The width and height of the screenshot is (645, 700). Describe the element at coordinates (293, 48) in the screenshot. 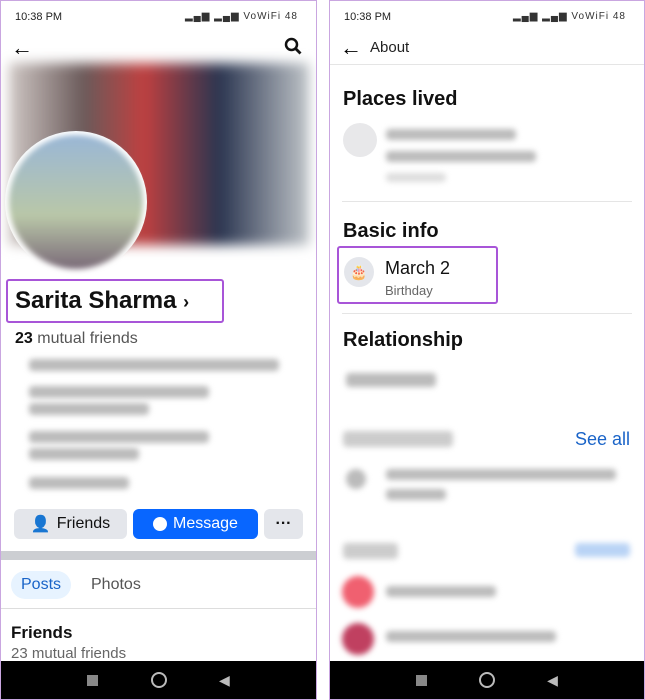

I see `search-icon` at that location.